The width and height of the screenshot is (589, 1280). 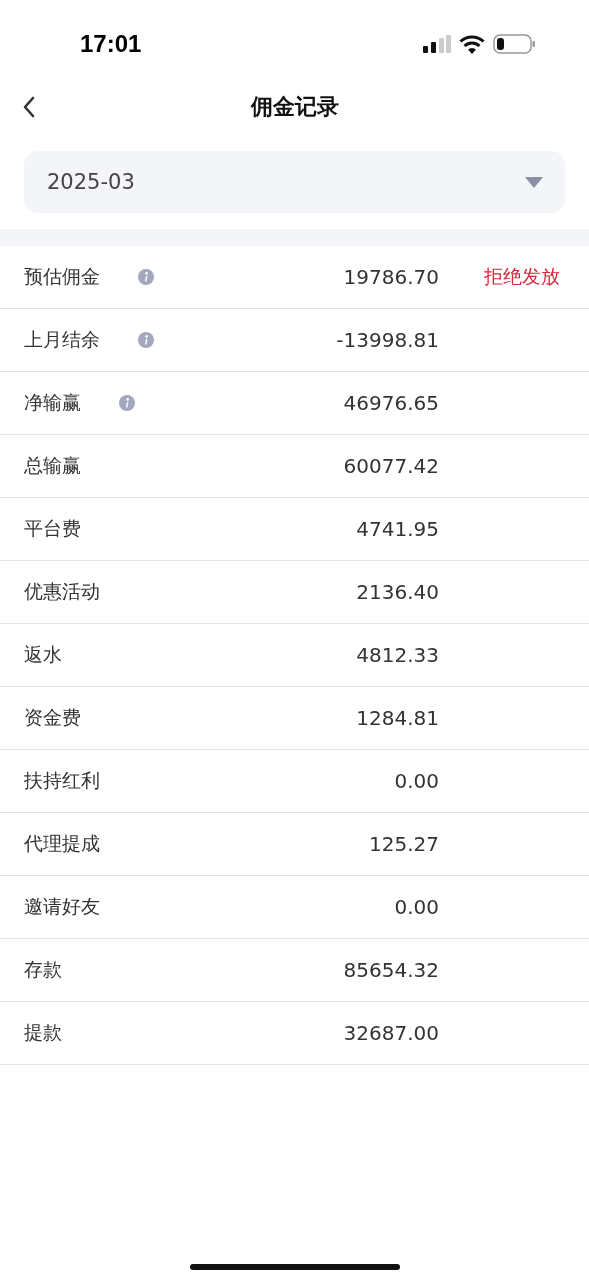 What do you see at coordinates (62, 591) in the screenshot?
I see `row-label: 优惠活动` at bounding box center [62, 591].